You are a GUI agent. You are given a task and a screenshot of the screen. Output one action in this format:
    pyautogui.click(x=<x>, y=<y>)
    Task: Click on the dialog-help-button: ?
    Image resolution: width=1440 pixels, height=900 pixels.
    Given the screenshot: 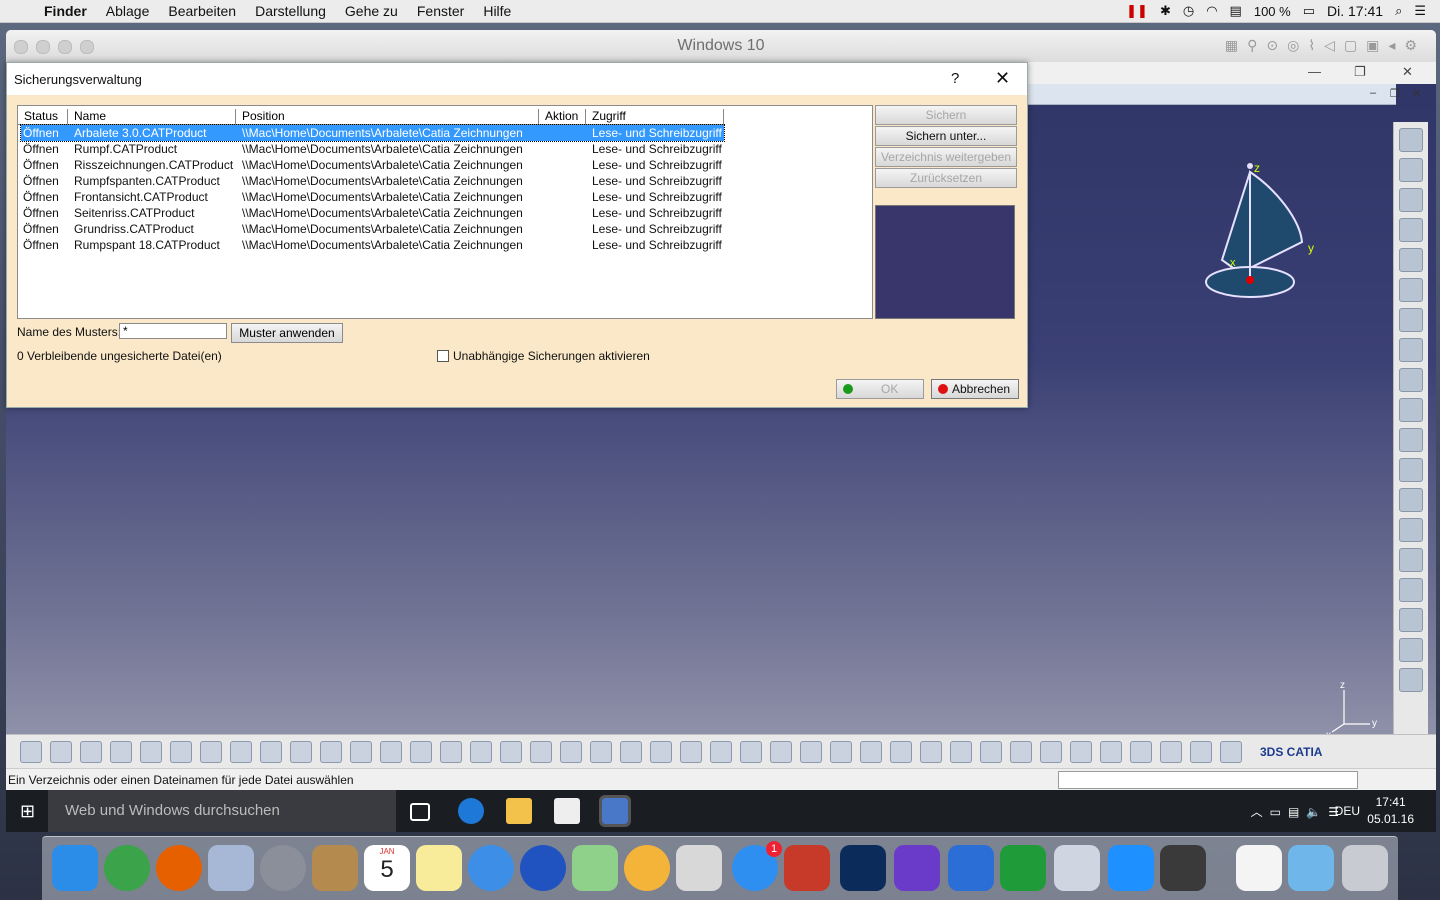 What is the action you would take?
    pyautogui.click(x=955, y=78)
    